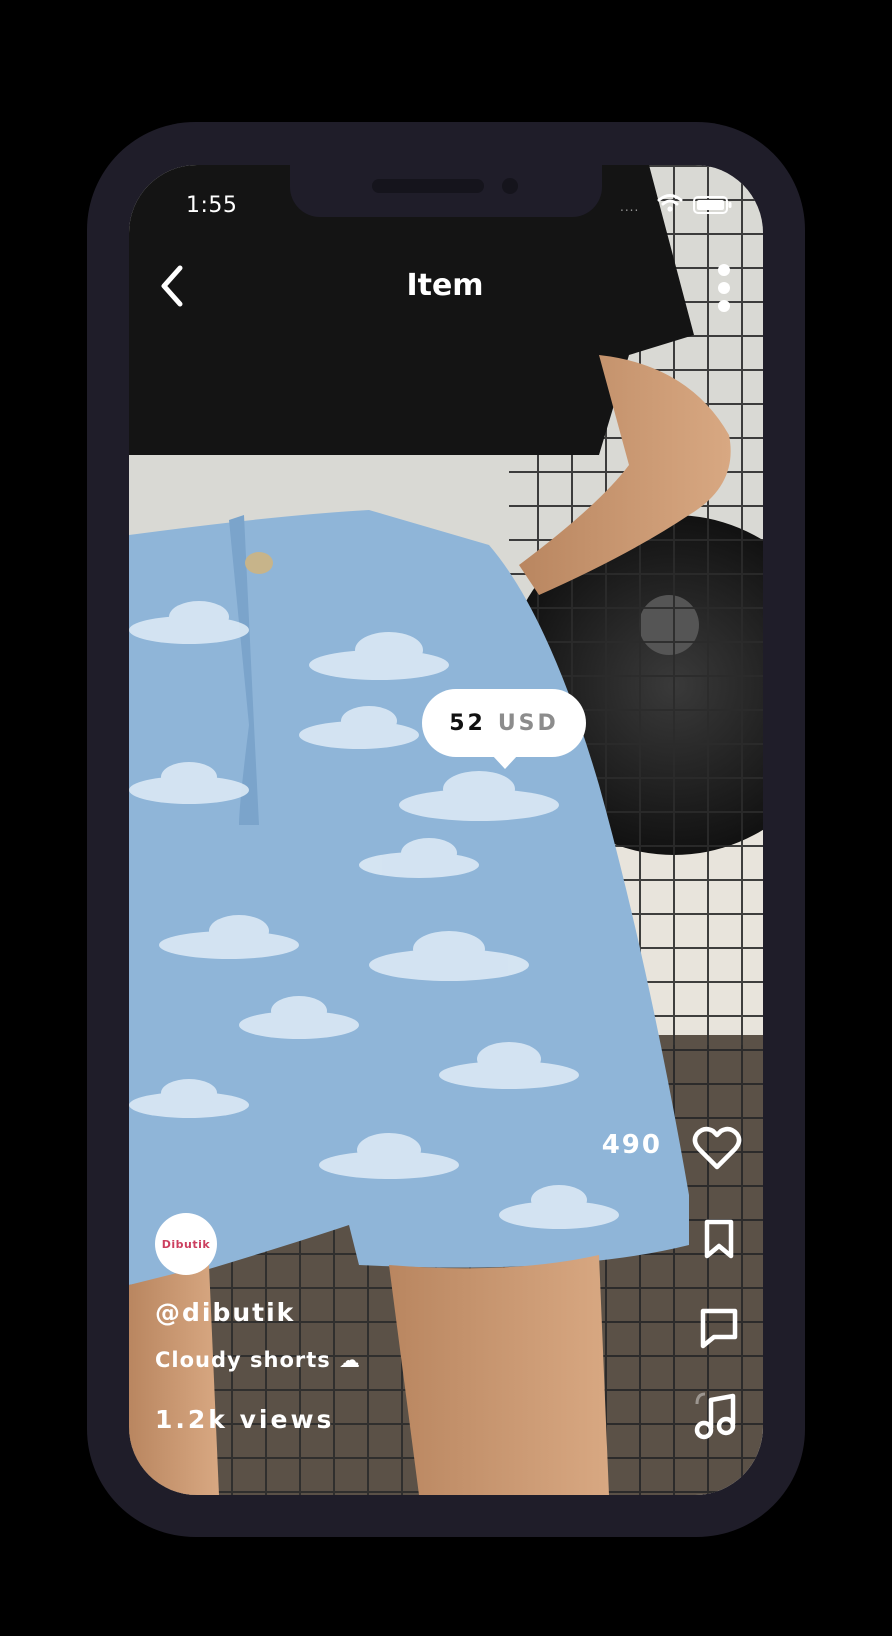 This screenshot has width=892, height=1636. What do you see at coordinates (631, 1145) in the screenshot?
I see `like-count: 490` at bounding box center [631, 1145].